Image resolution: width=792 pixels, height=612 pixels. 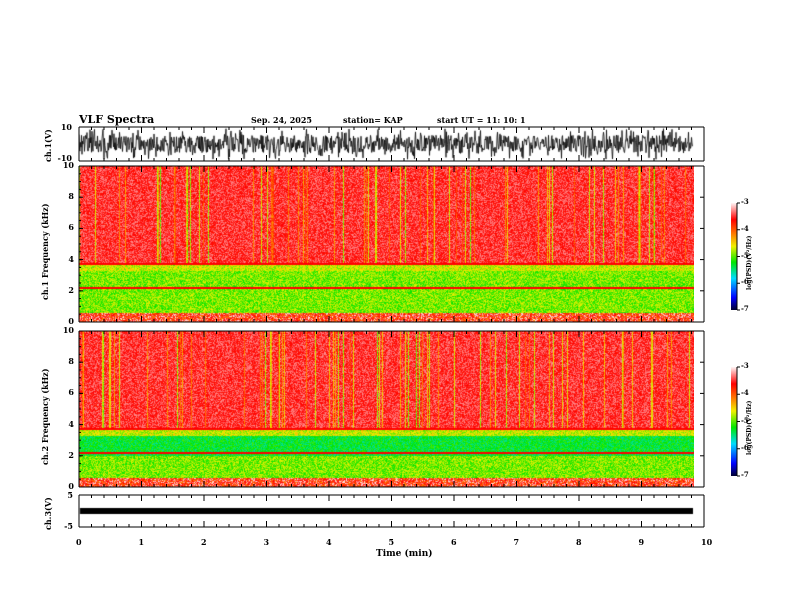 I want to click on ch1-ytick: 10, so click(x=66, y=127).